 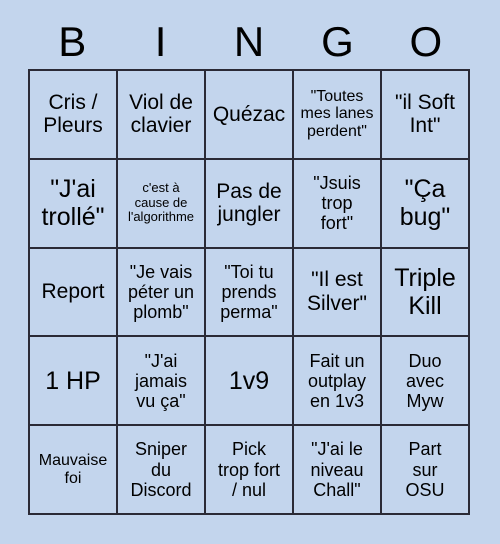 I want to click on bingo-header-letter-b: B, so click(x=72, y=41).